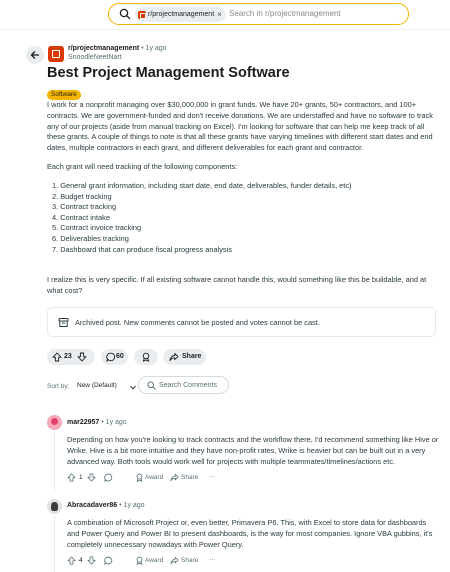  What do you see at coordinates (64, 95) in the screenshot?
I see `post-flair: Software` at bounding box center [64, 95].